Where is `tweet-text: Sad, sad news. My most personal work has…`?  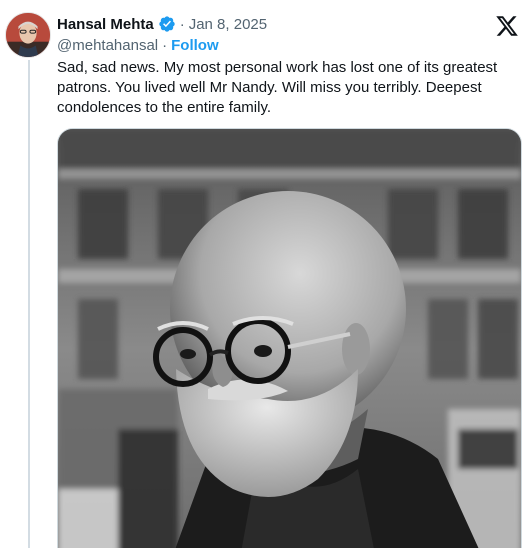
tweet-text: Sad, sad news. My most personal work has… is located at coordinates (277, 87).